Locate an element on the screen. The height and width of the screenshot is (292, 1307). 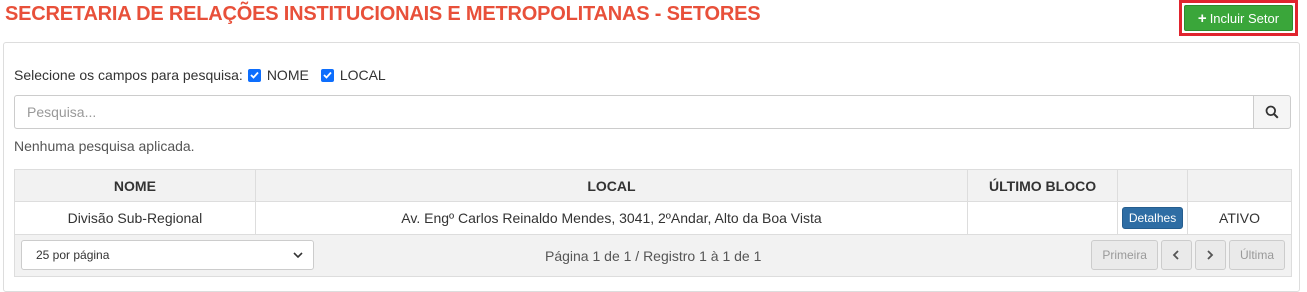
chevron-down-icon is located at coordinates (298, 255).